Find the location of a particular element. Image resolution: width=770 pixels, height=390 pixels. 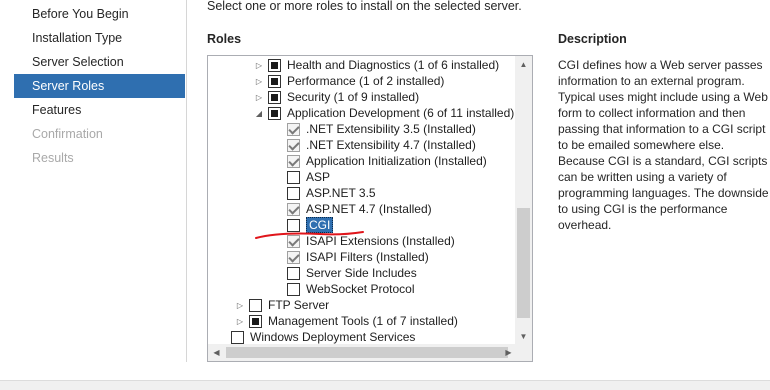

nav-item-features: Features is located at coordinates (99, 110).